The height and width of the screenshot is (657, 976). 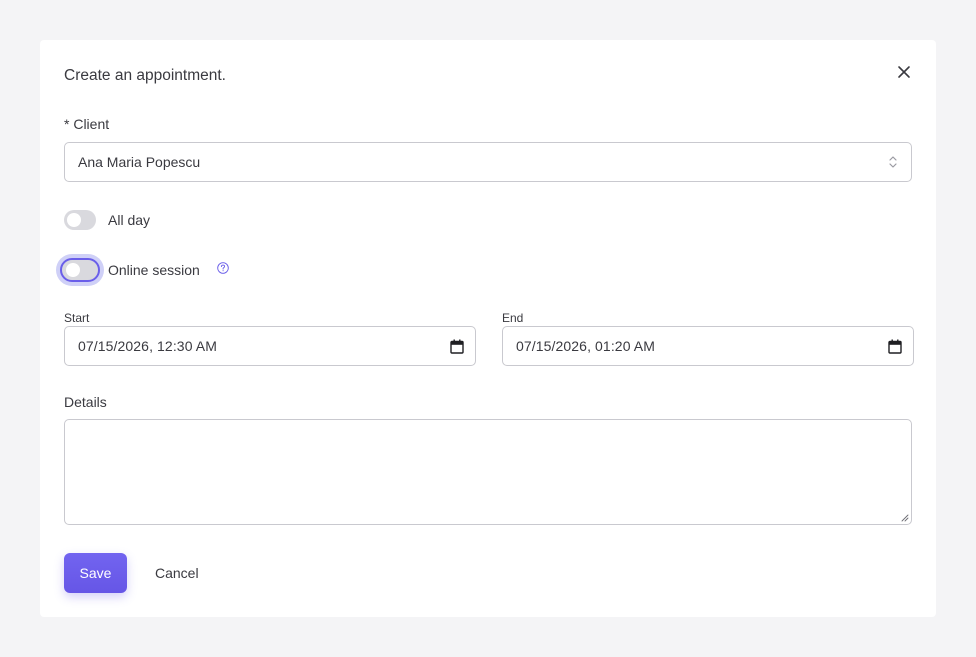 What do you see at coordinates (147, 346) in the screenshot?
I see `start-datetime-value: 07/15/2026, 12:30 AM` at bounding box center [147, 346].